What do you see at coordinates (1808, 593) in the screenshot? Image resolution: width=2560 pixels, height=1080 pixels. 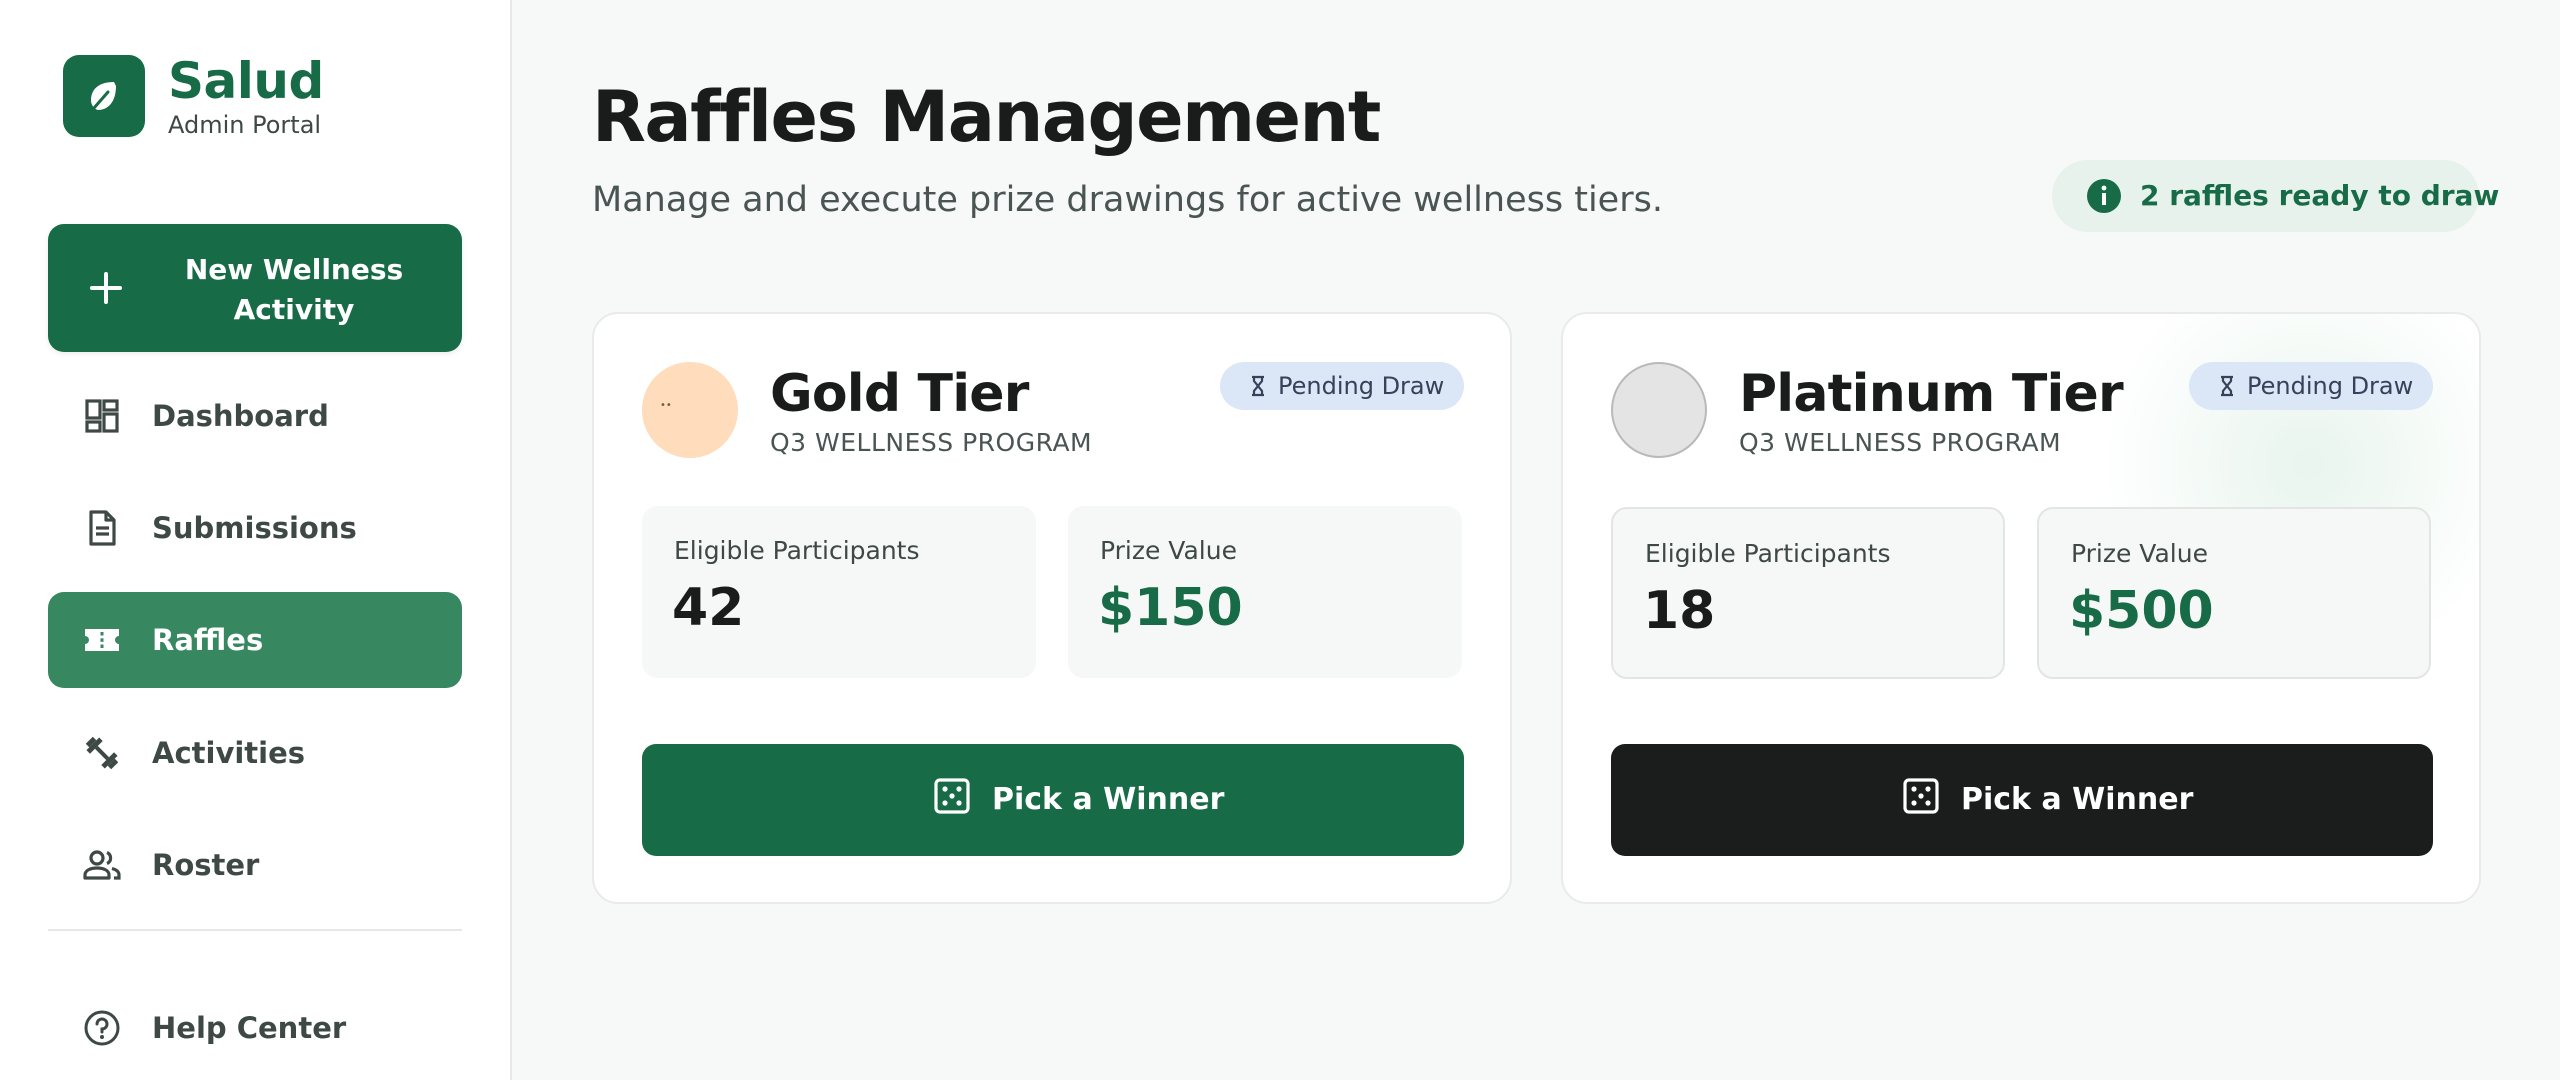 I see `eligible-participants-box: Eligible Participants 18` at bounding box center [1808, 593].